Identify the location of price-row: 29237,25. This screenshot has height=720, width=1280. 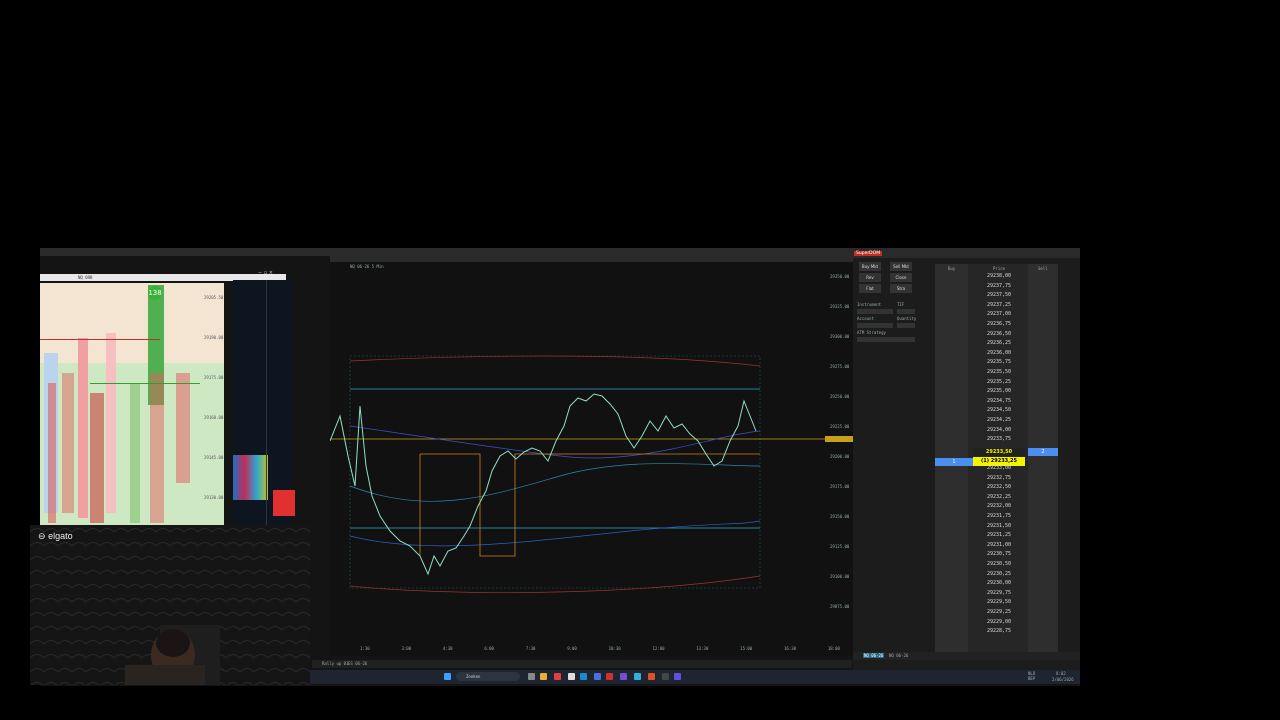
(999, 306).